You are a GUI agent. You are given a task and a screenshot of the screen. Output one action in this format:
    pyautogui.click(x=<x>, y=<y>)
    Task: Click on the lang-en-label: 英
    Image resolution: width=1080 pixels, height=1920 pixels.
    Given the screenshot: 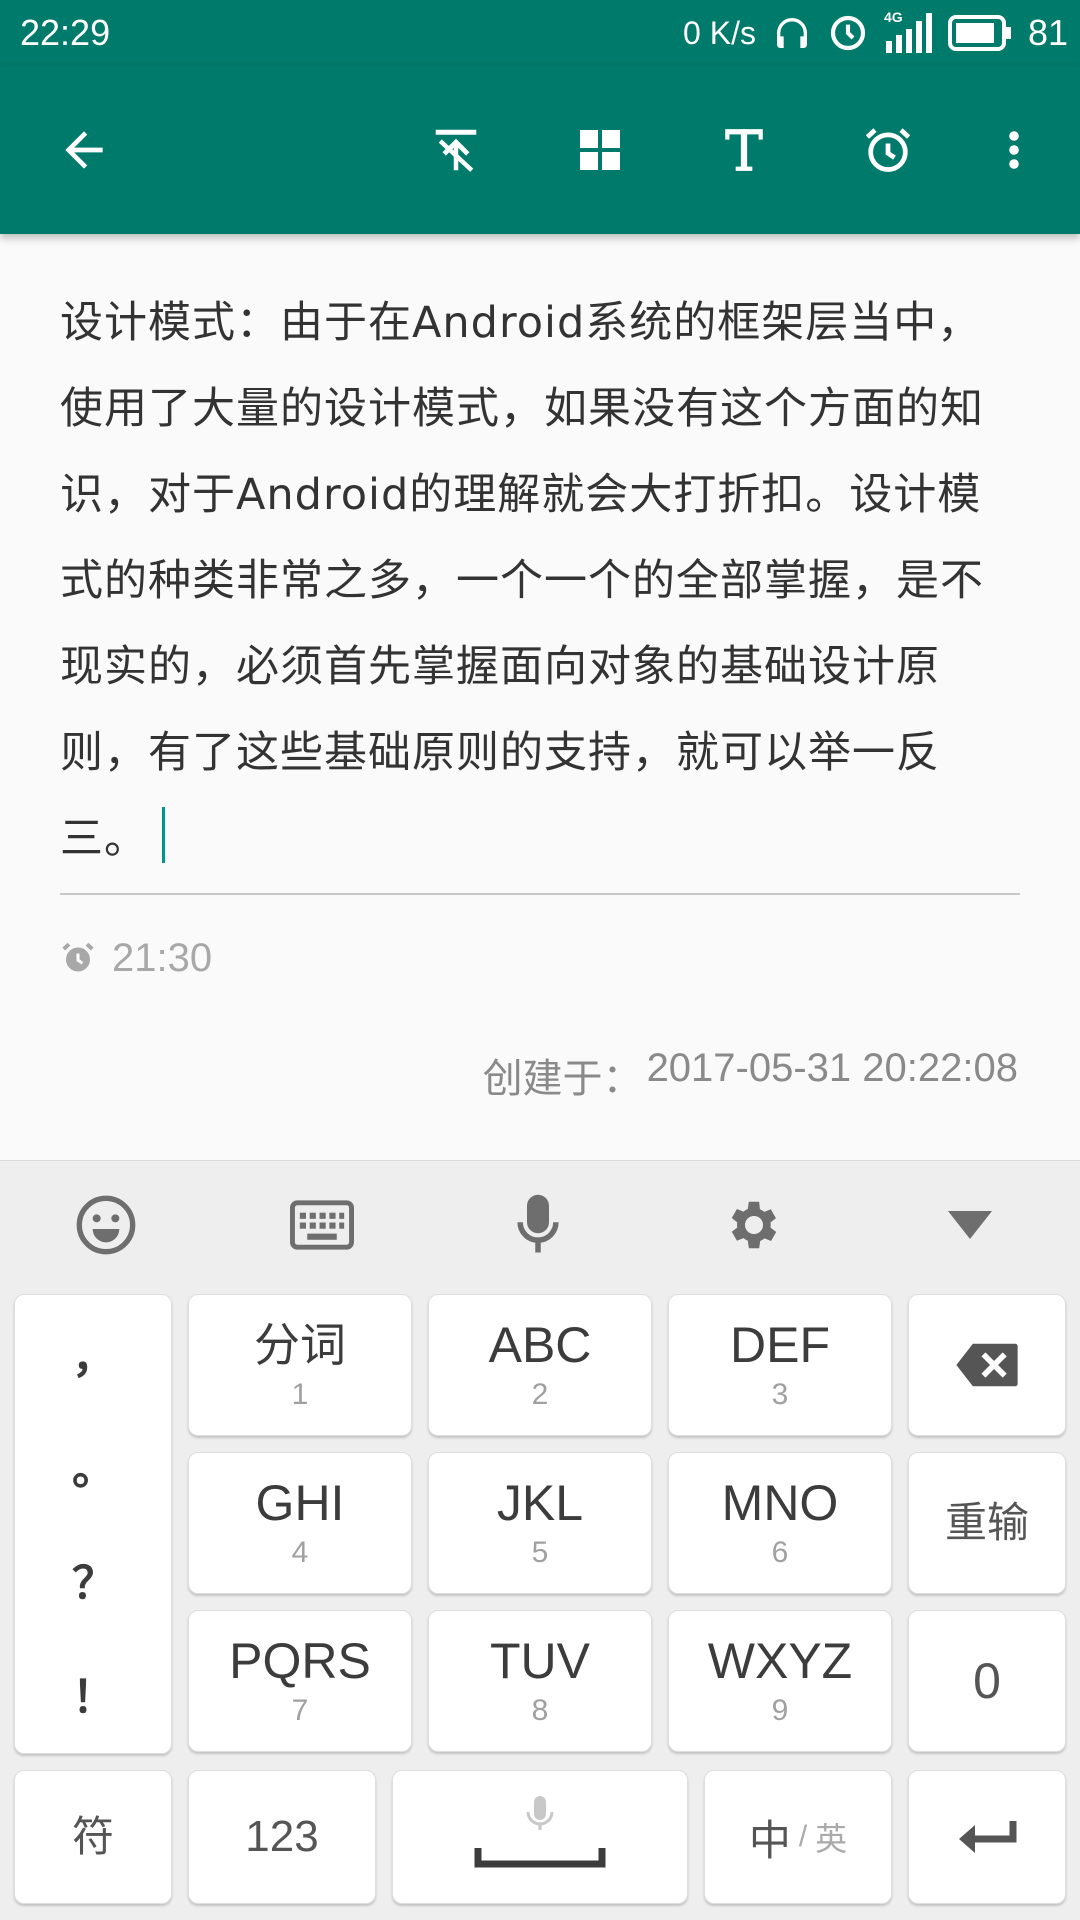 What is the action you would take?
    pyautogui.click(x=831, y=1839)
    